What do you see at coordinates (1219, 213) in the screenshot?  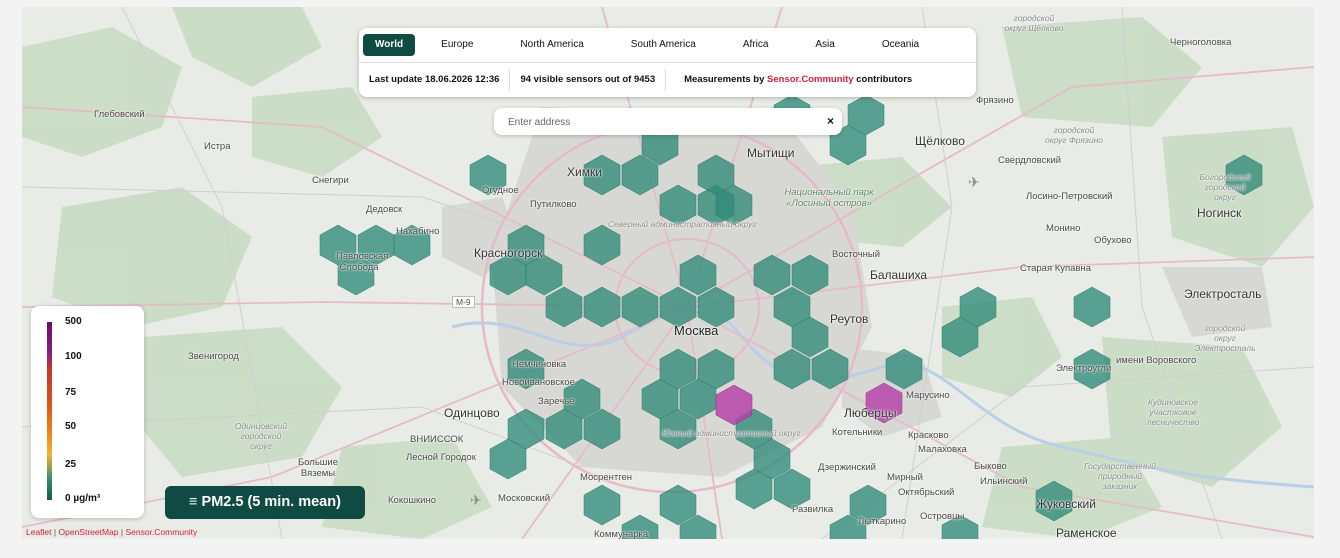 I see `map-label: Ногинск` at bounding box center [1219, 213].